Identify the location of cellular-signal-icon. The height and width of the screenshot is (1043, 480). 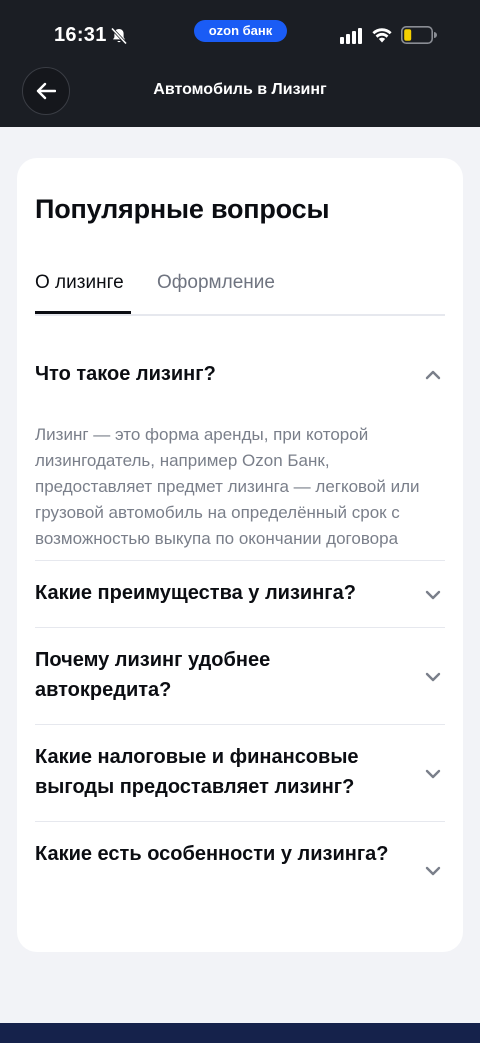
(351, 36).